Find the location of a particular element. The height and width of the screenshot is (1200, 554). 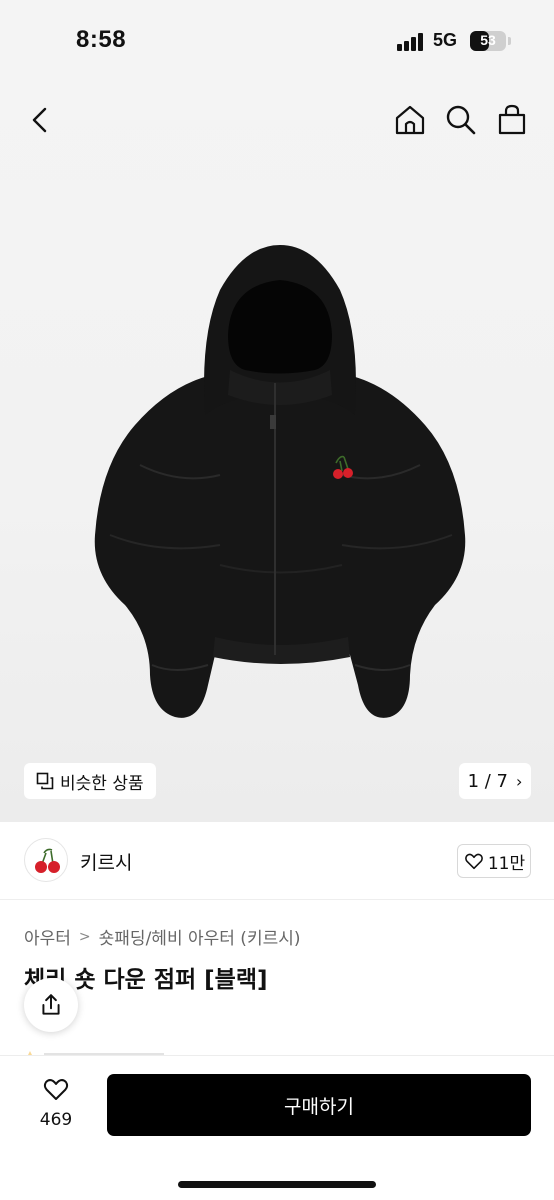

buy-button: 구매하기 is located at coordinates (319, 1105).